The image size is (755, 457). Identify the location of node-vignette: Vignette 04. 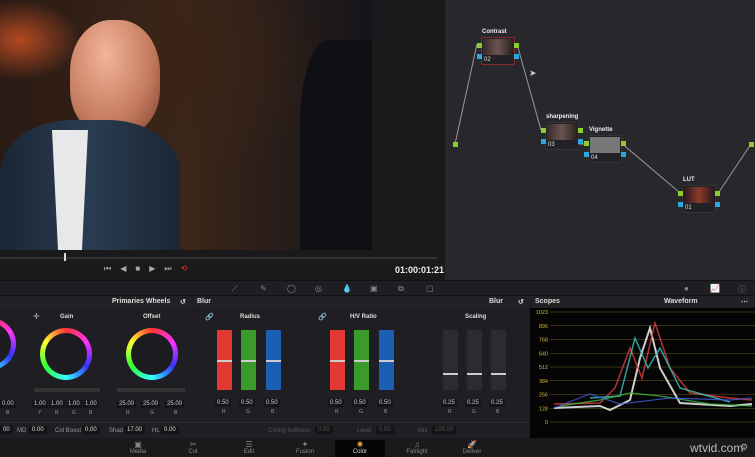
(605, 145).